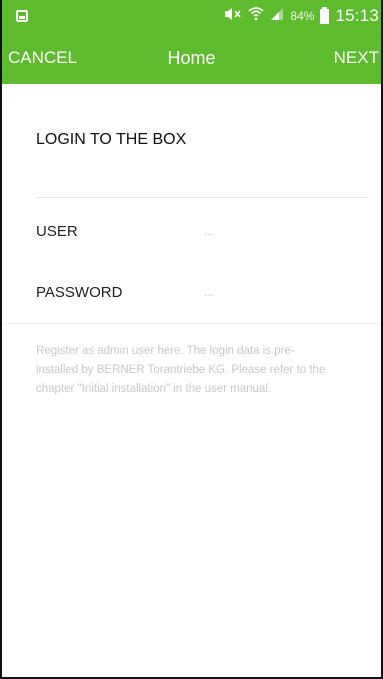  What do you see at coordinates (111, 139) in the screenshot?
I see `section-title: LOGIN TO THE BOX` at bounding box center [111, 139].